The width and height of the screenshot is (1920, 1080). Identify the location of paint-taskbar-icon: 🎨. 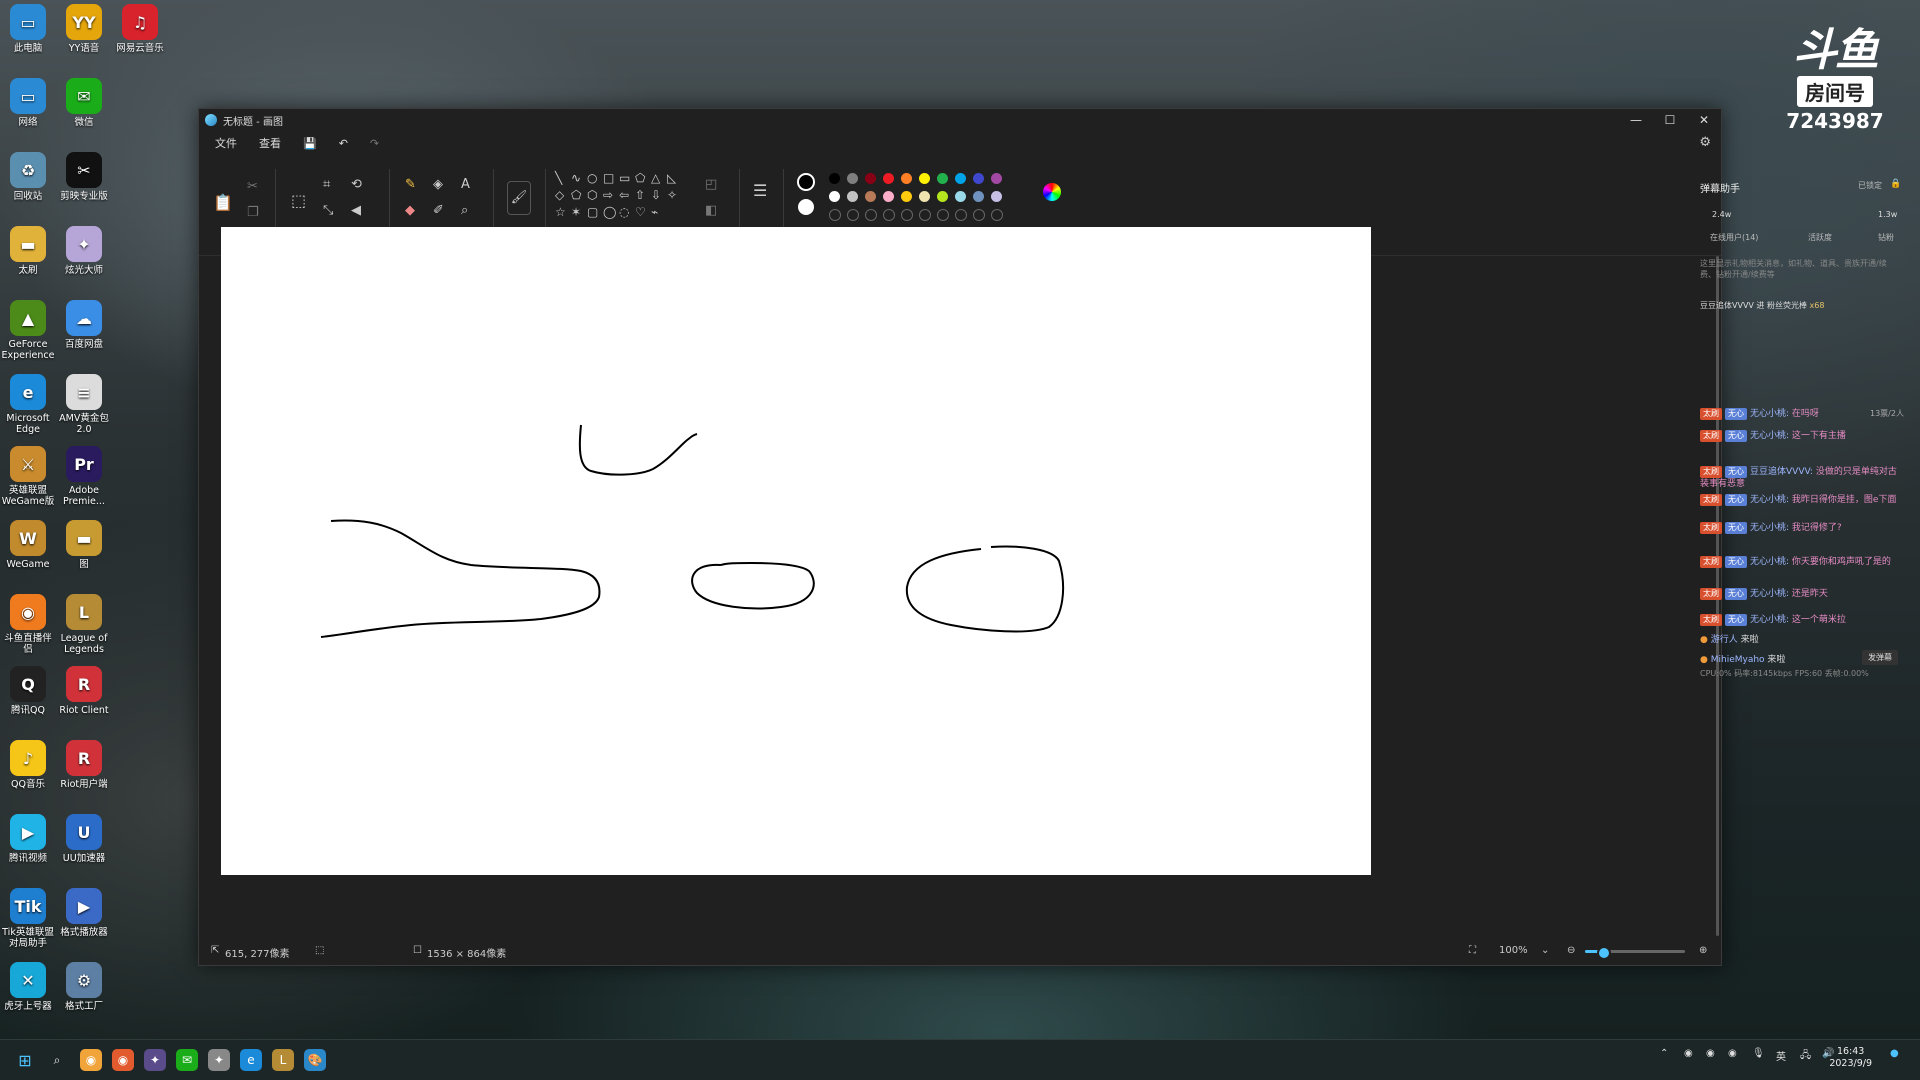
(315, 1060).